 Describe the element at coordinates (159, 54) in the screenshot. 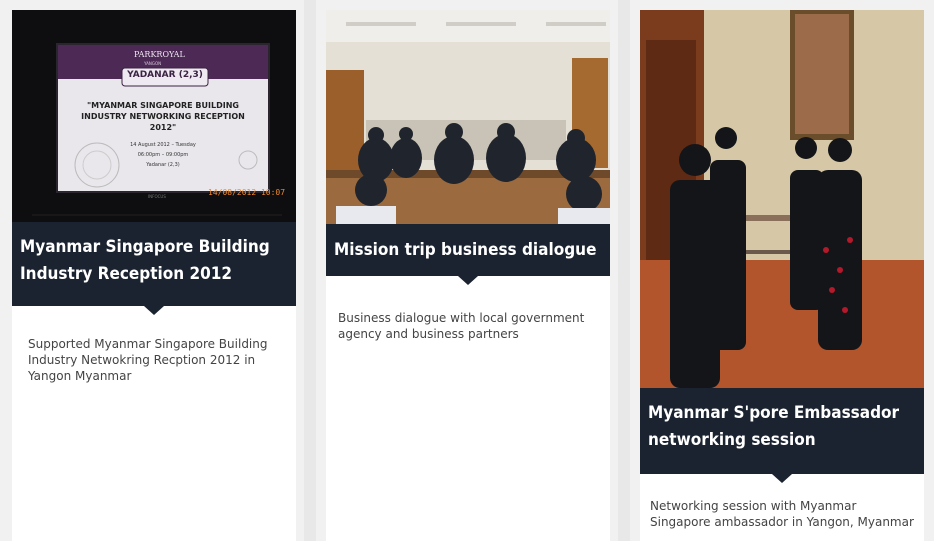

I see `screen-hotel: PARKROYAL` at that location.